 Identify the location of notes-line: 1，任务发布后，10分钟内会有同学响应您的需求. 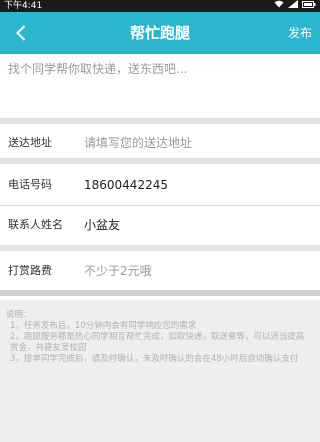
(103, 326).